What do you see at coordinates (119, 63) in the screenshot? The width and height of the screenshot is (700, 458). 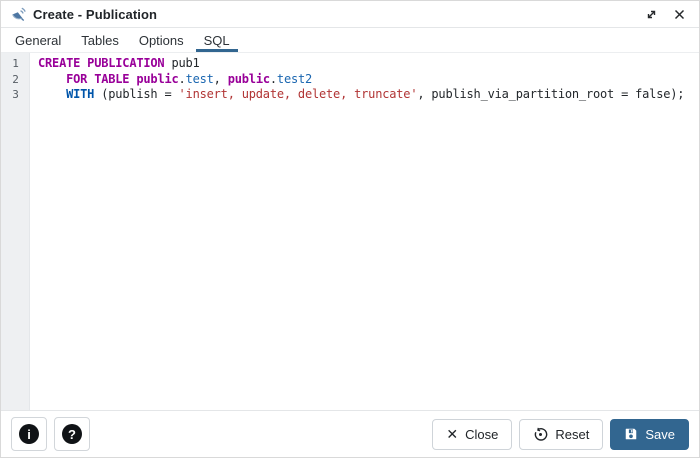 I see `code-text: CREATE PUBLICATION pub1` at bounding box center [119, 63].